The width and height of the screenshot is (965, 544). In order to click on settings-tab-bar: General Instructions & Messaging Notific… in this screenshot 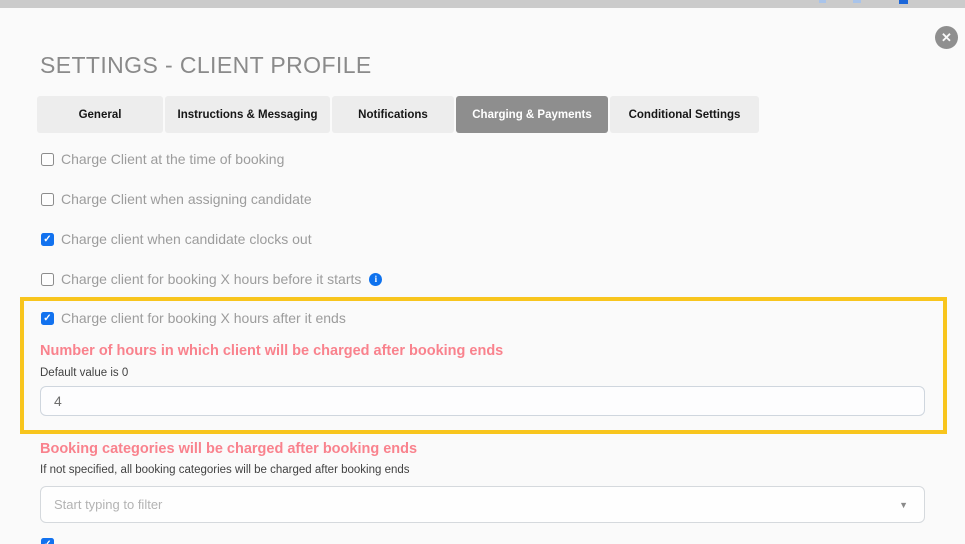, I will do `click(398, 114)`.